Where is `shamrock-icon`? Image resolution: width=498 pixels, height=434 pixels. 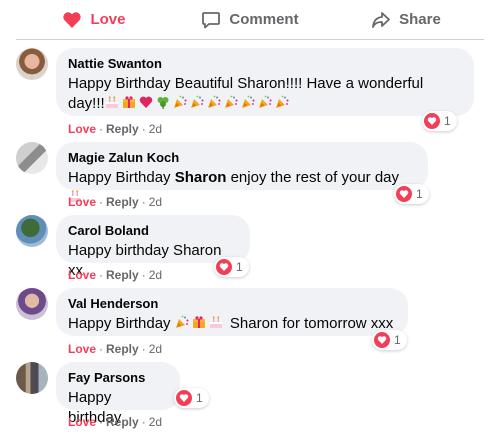 shamrock-icon is located at coordinates (163, 102).